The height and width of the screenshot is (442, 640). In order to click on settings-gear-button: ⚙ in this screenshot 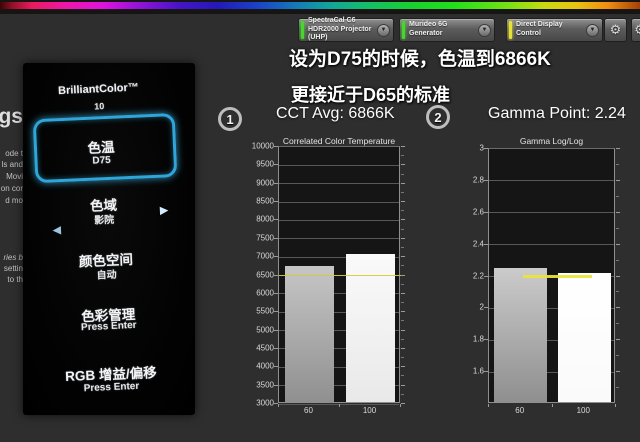, I will do `click(615, 30)`.